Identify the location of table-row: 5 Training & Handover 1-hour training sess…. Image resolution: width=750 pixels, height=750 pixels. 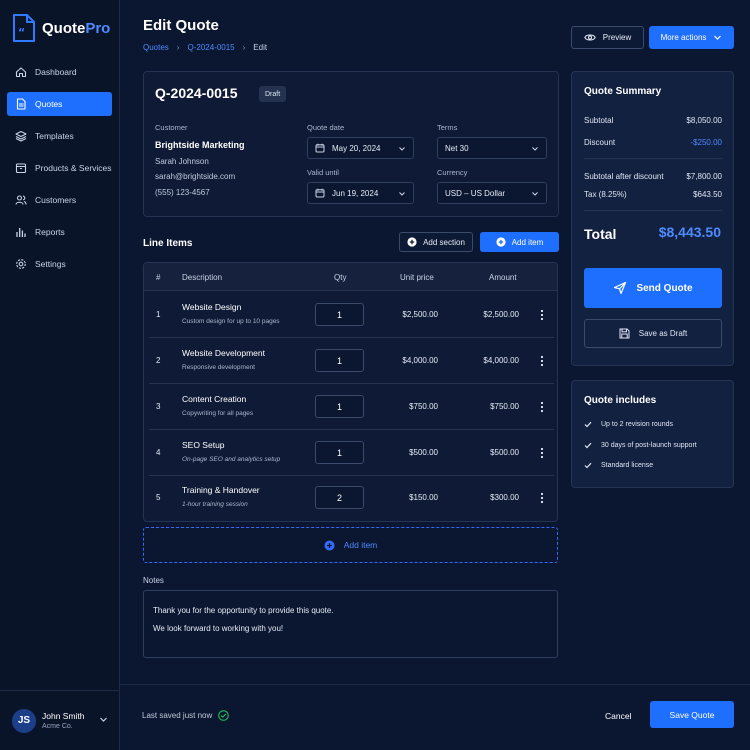
(351, 498).